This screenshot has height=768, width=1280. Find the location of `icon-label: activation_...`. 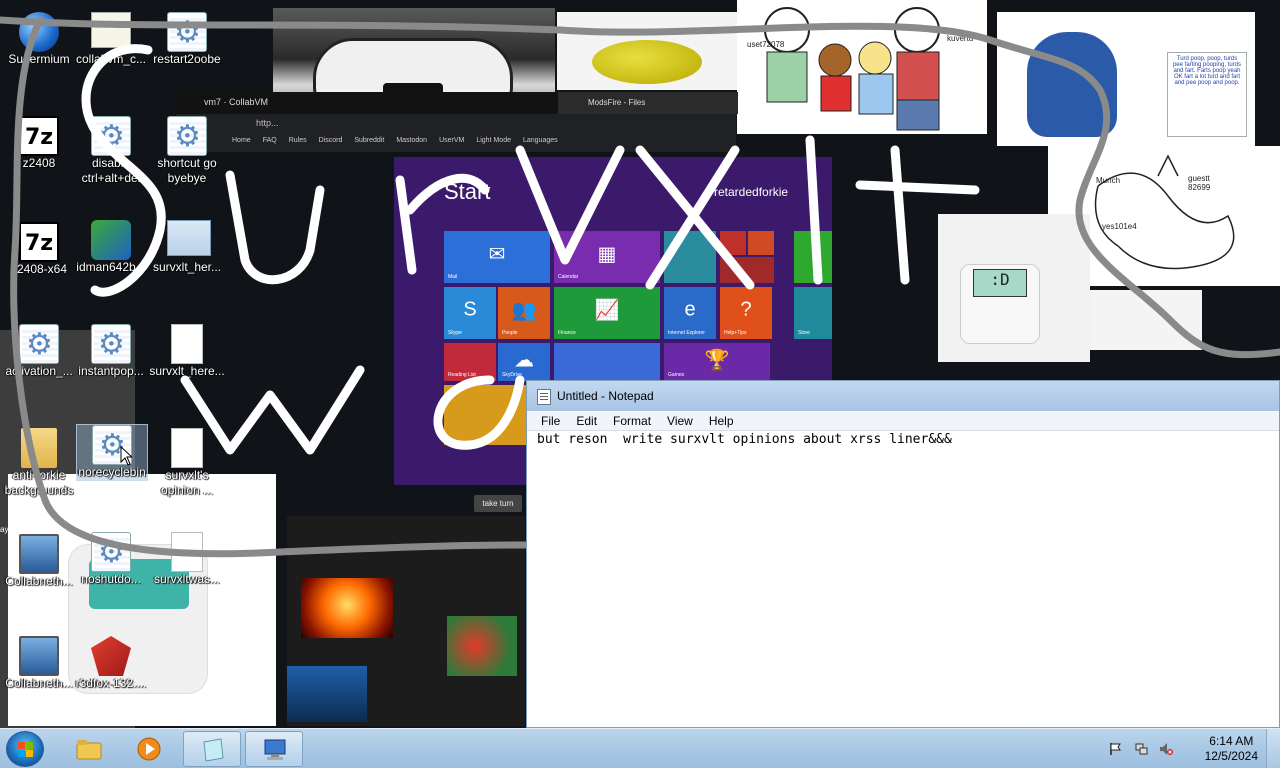

icon-label: activation_... is located at coordinates (39, 371).